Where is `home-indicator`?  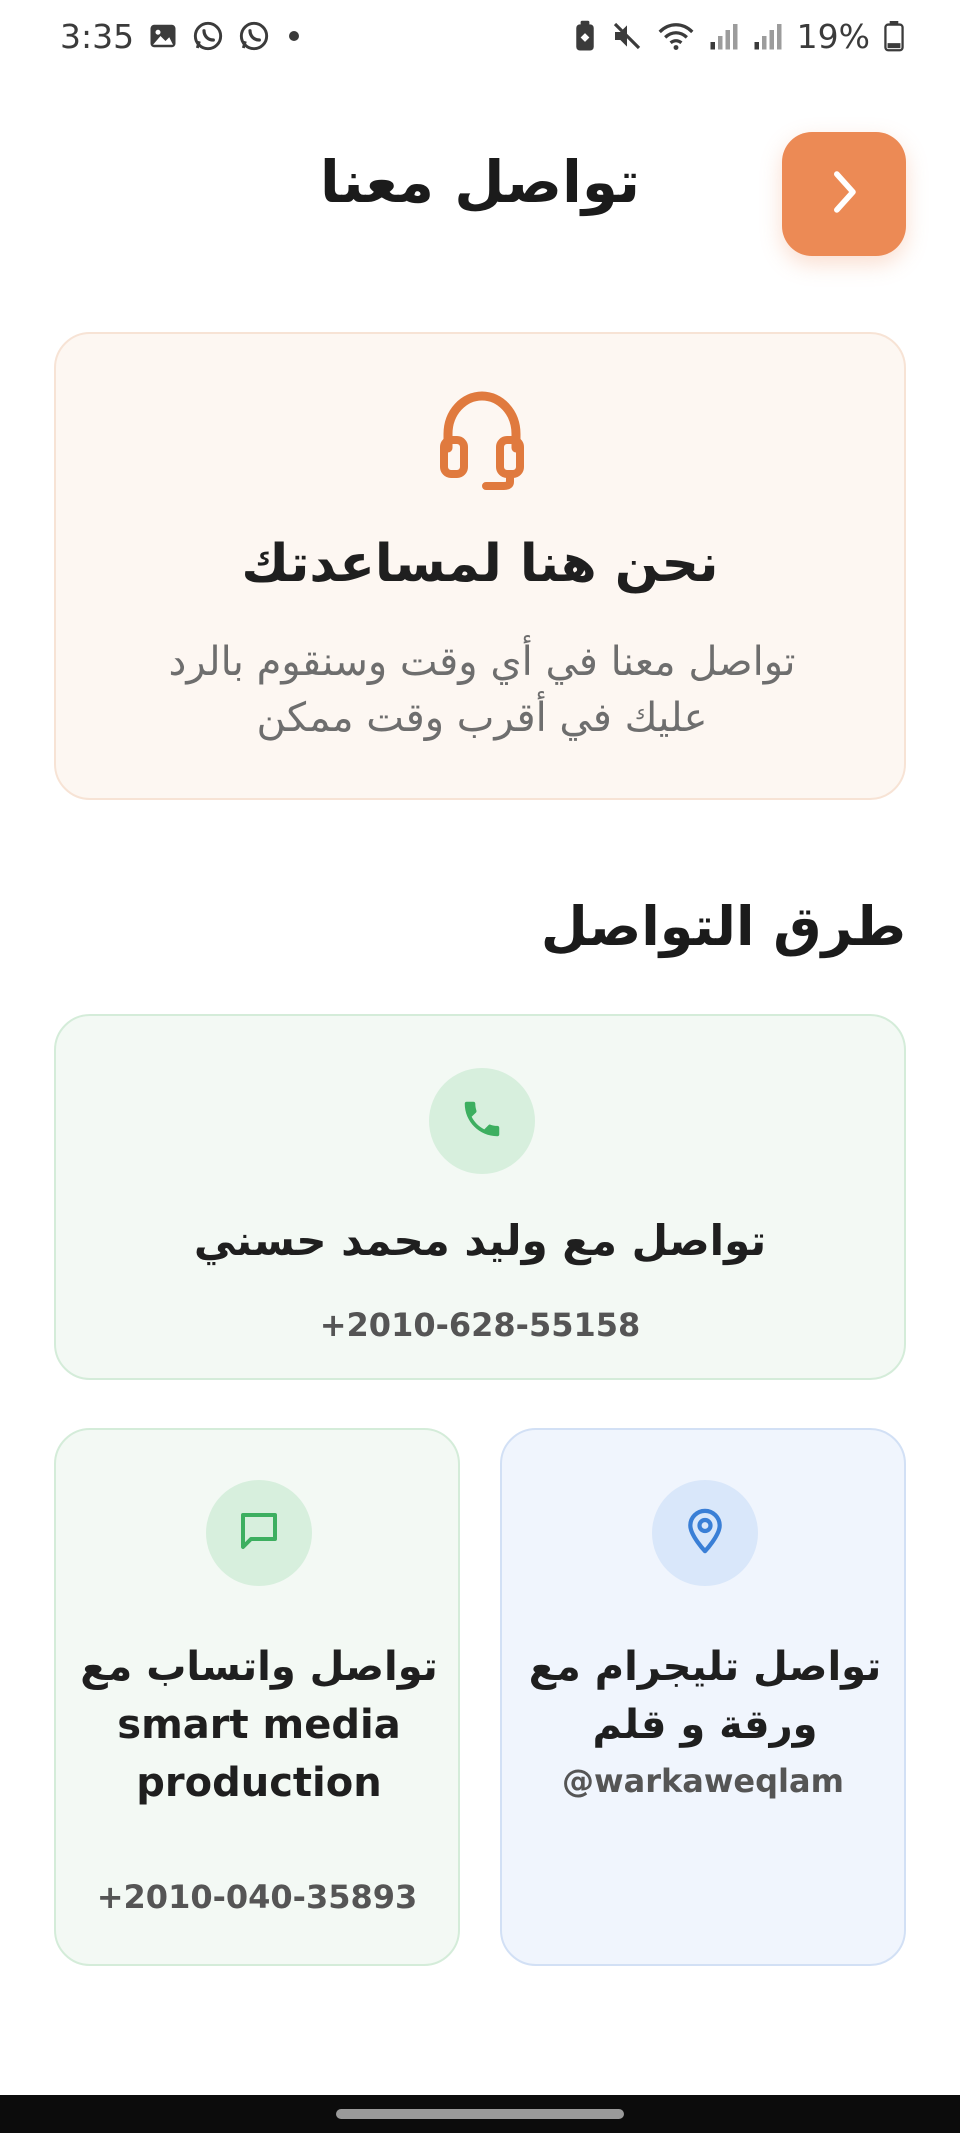 home-indicator is located at coordinates (480, 2114).